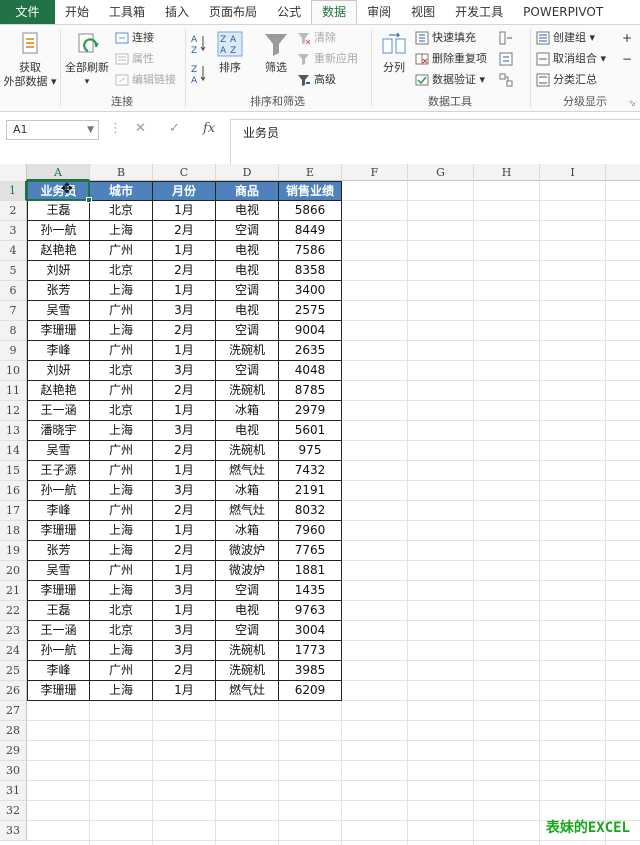  What do you see at coordinates (334, 12) in the screenshot?
I see `tab-6: 数据` at bounding box center [334, 12].